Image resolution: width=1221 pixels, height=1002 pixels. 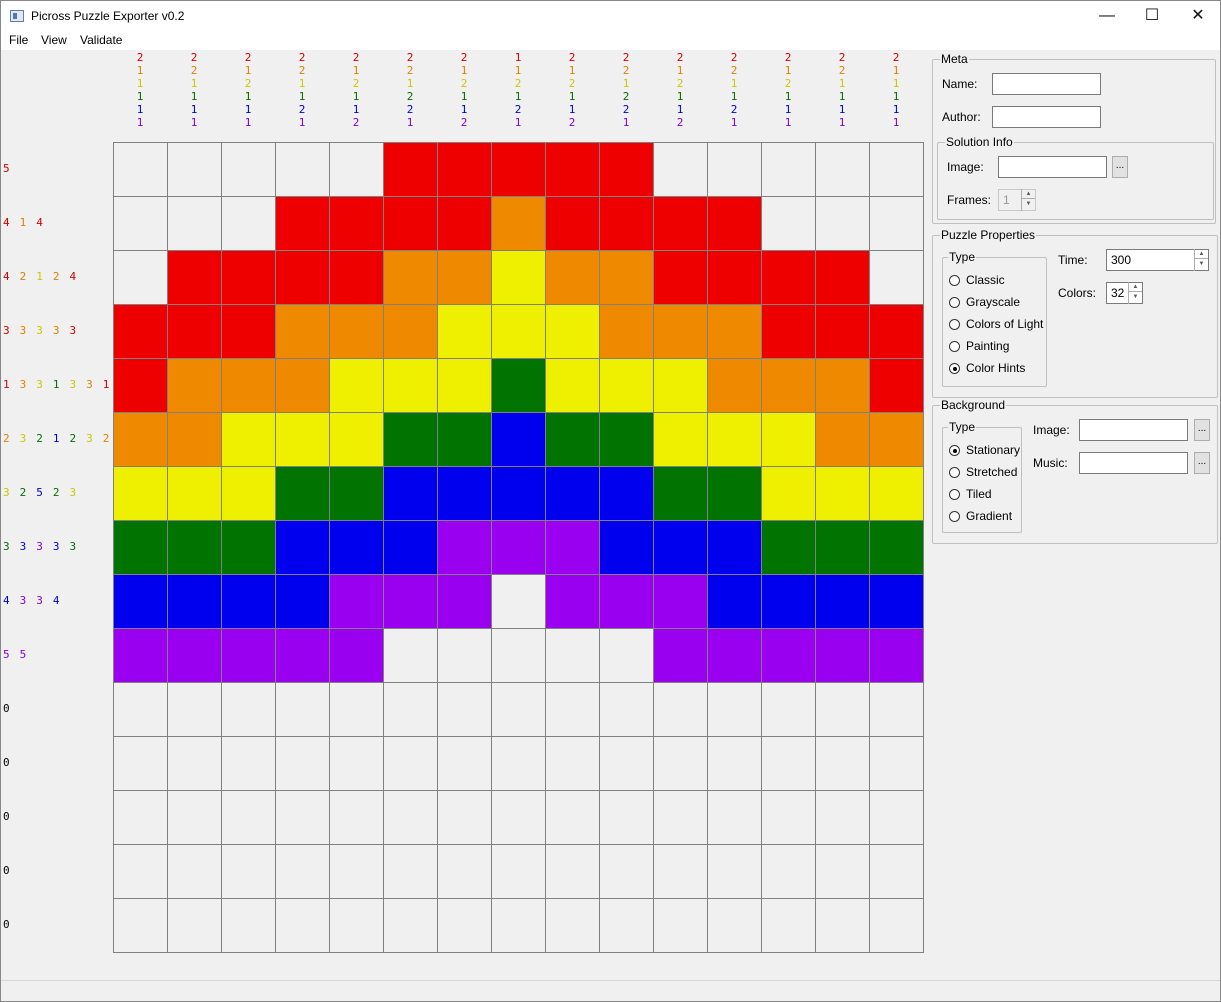 What do you see at coordinates (18, 40) in the screenshot?
I see `menu-file: File` at bounding box center [18, 40].